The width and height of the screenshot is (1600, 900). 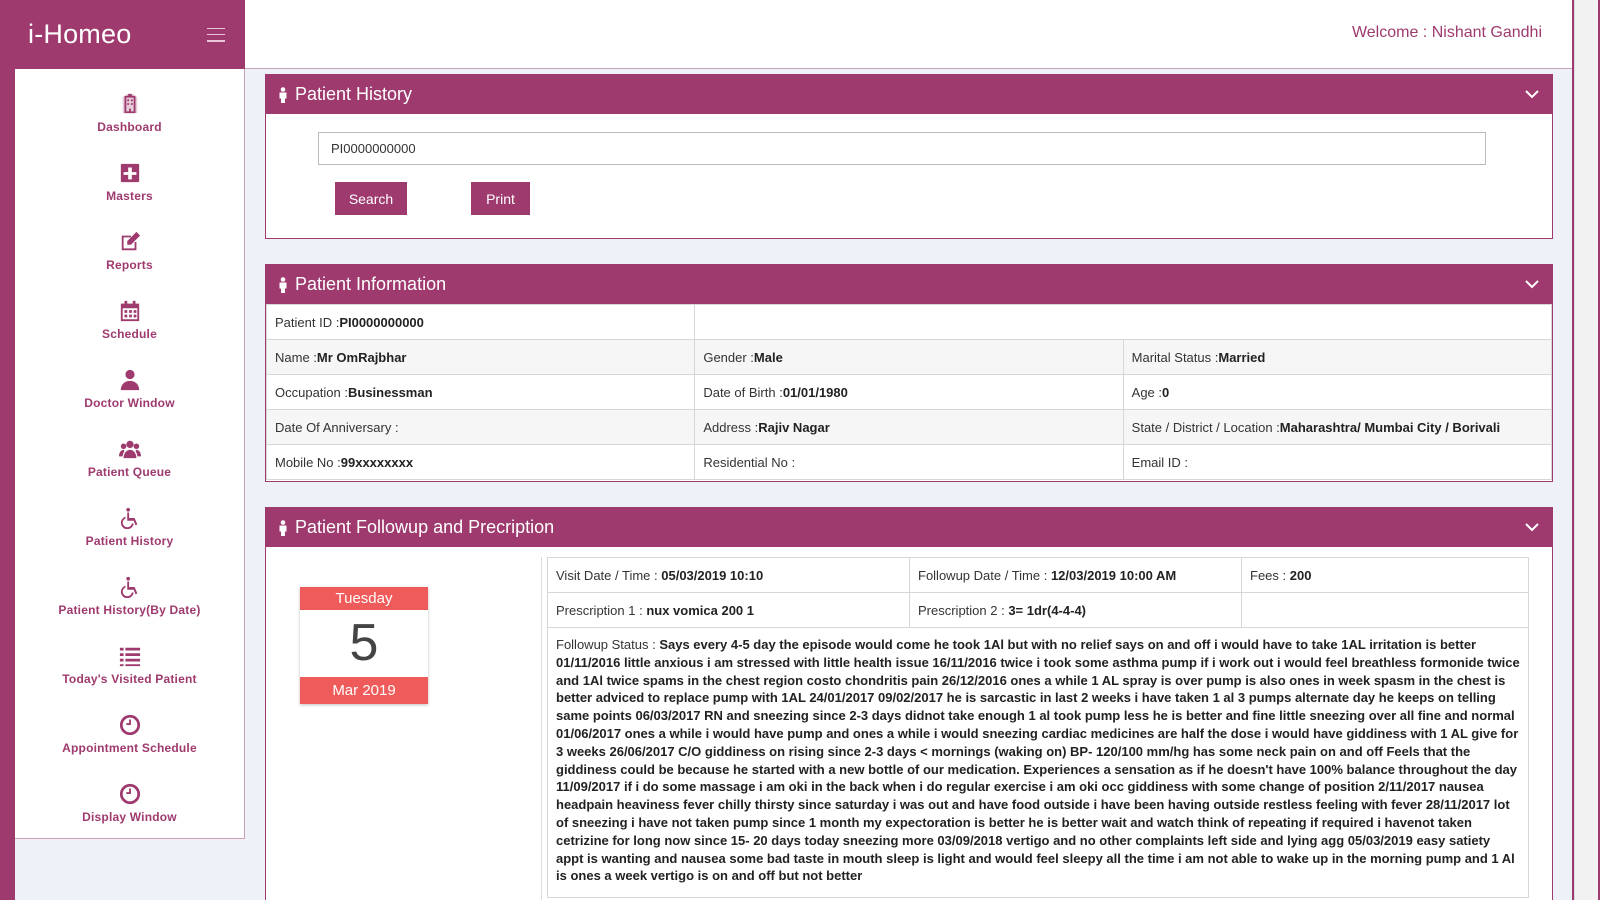 What do you see at coordinates (129, 127) in the screenshot?
I see `sidebar-item-label: Dashboard` at bounding box center [129, 127].